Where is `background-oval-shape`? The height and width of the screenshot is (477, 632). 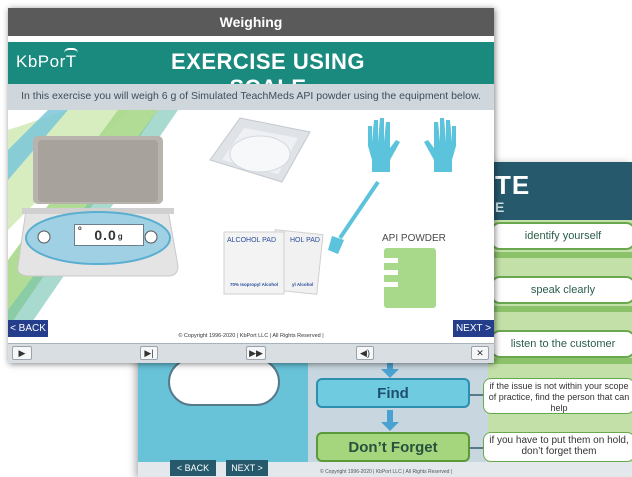
background-oval-shape is located at coordinates (224, 382).